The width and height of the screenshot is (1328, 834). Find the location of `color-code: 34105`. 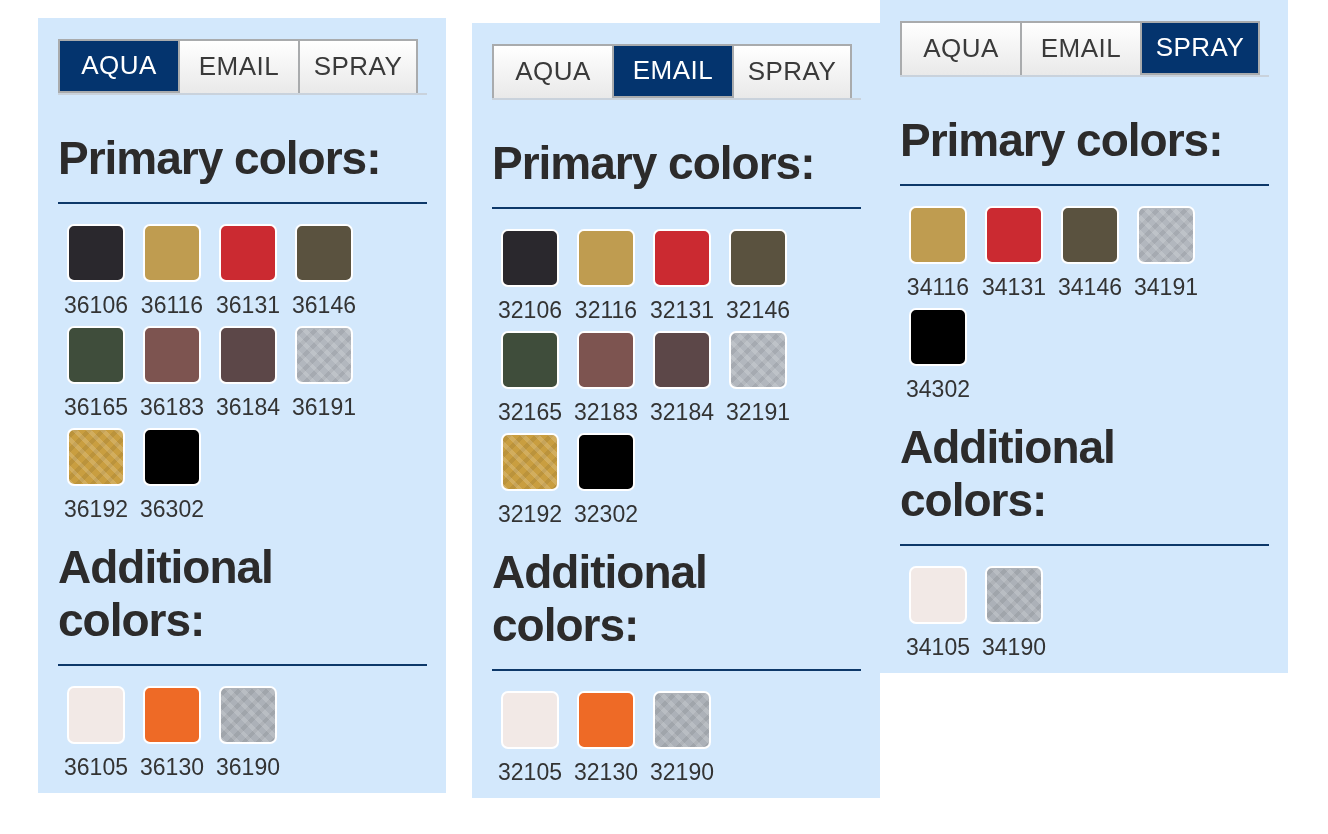

color-code: 34105 is located at coordinates (938, 647).